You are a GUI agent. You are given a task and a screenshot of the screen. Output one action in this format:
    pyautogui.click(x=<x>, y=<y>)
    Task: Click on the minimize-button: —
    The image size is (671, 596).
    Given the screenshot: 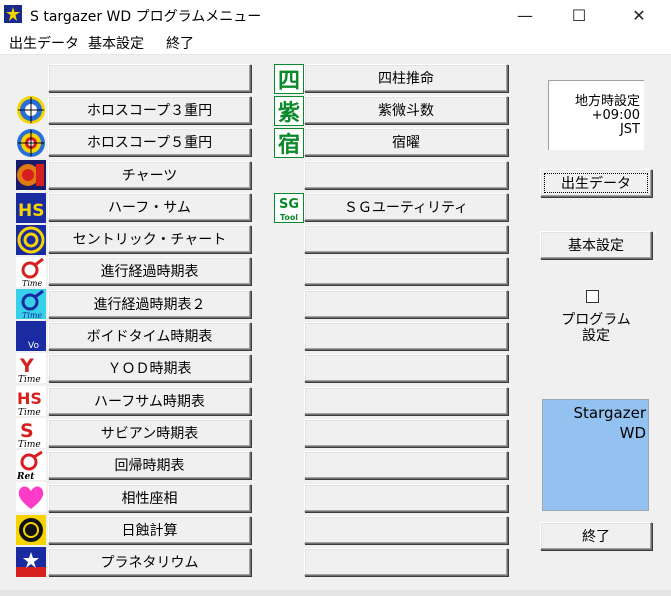 What is the action you would take?
    pyautogui.click(x=525, y=15)
    